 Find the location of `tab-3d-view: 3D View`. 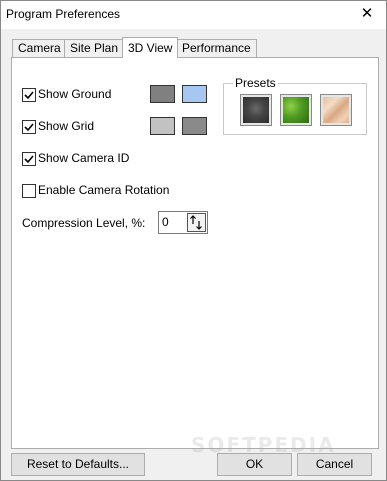

tab-3d-view: 3D View is located at coordinates (150, 47).